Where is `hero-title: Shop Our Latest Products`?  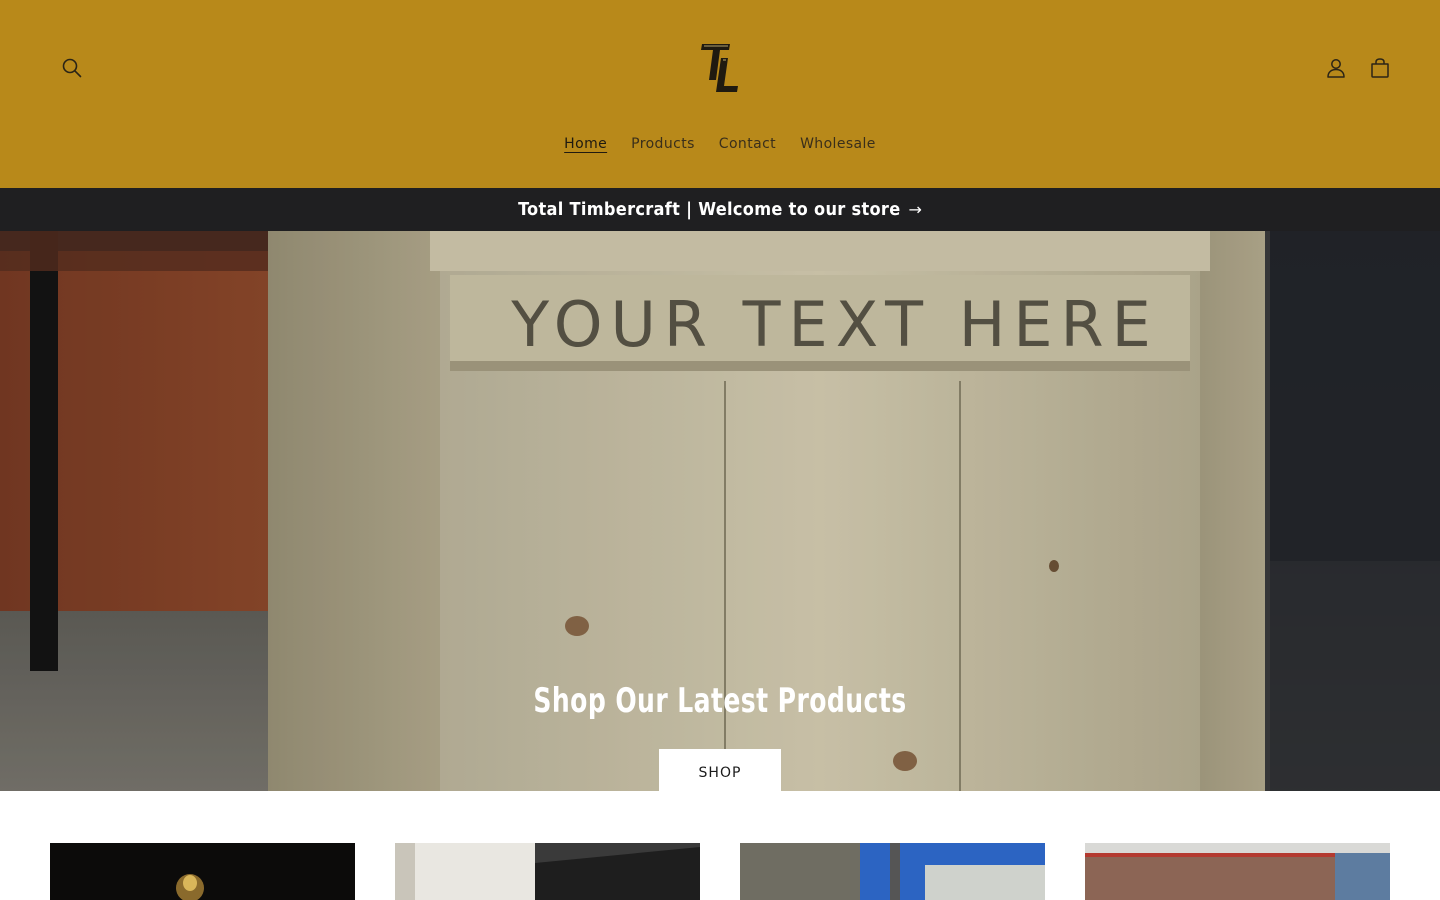
hero-title: Shop Our Latest Products is located at coordinates (720, 701).